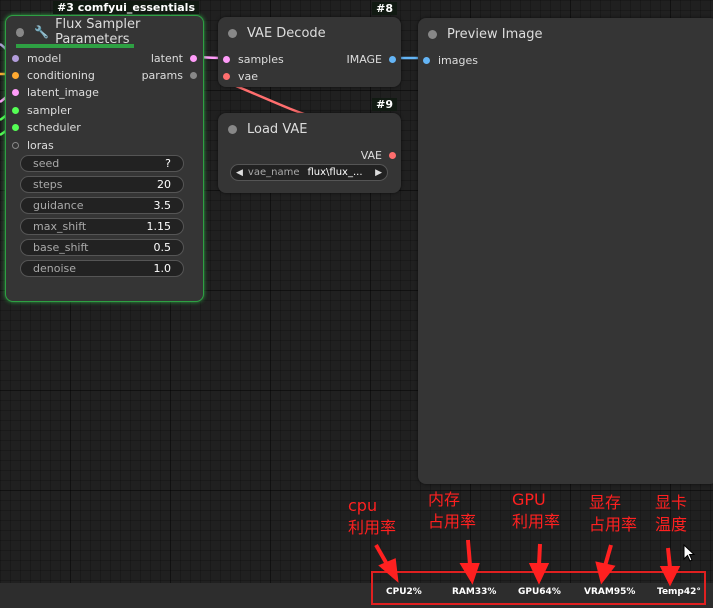 The width and height of the screenshot is (713, 608). What do you see at coordinates (46, 163) in the screenshot?
I see `widget-label: seed` at bounding box center [46, 163].